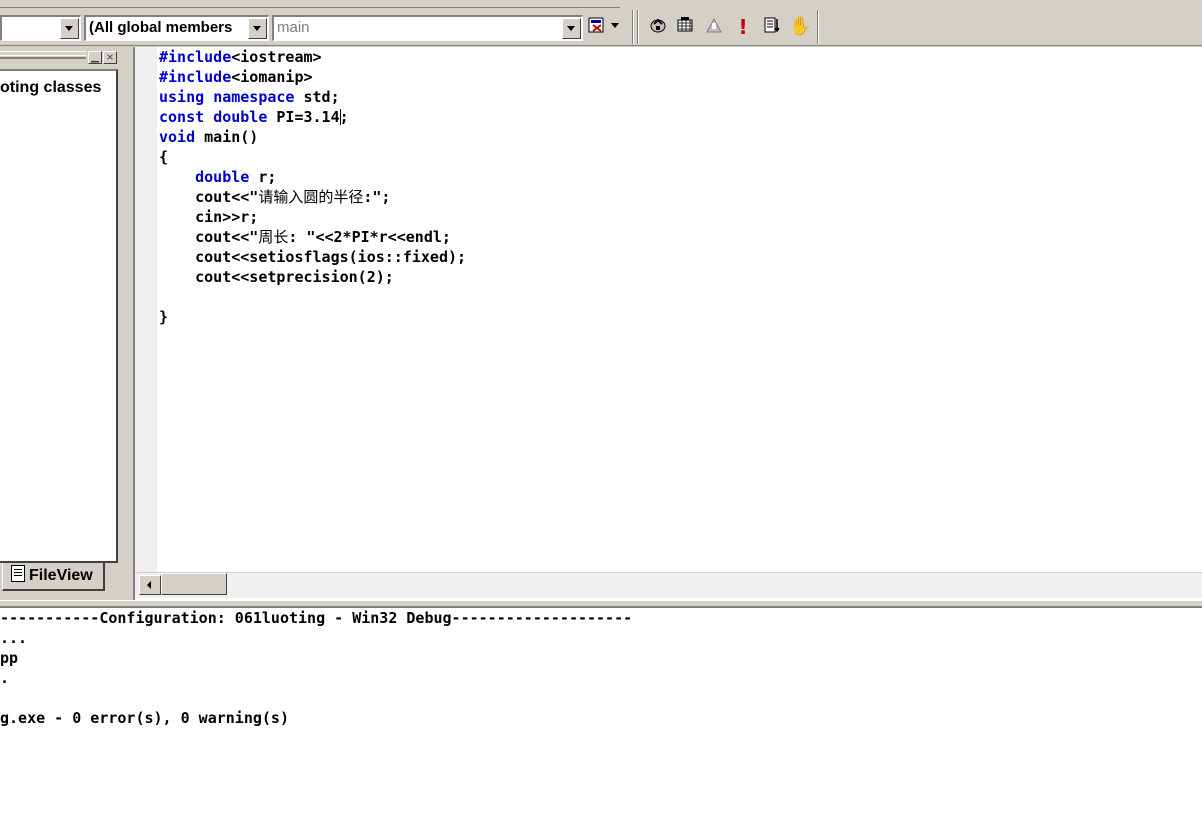 This screenshot has height=823, width=1202. Describe the element at coordinates (146, 309) in the screenshot. I see `editor-selection-margin` at that location.